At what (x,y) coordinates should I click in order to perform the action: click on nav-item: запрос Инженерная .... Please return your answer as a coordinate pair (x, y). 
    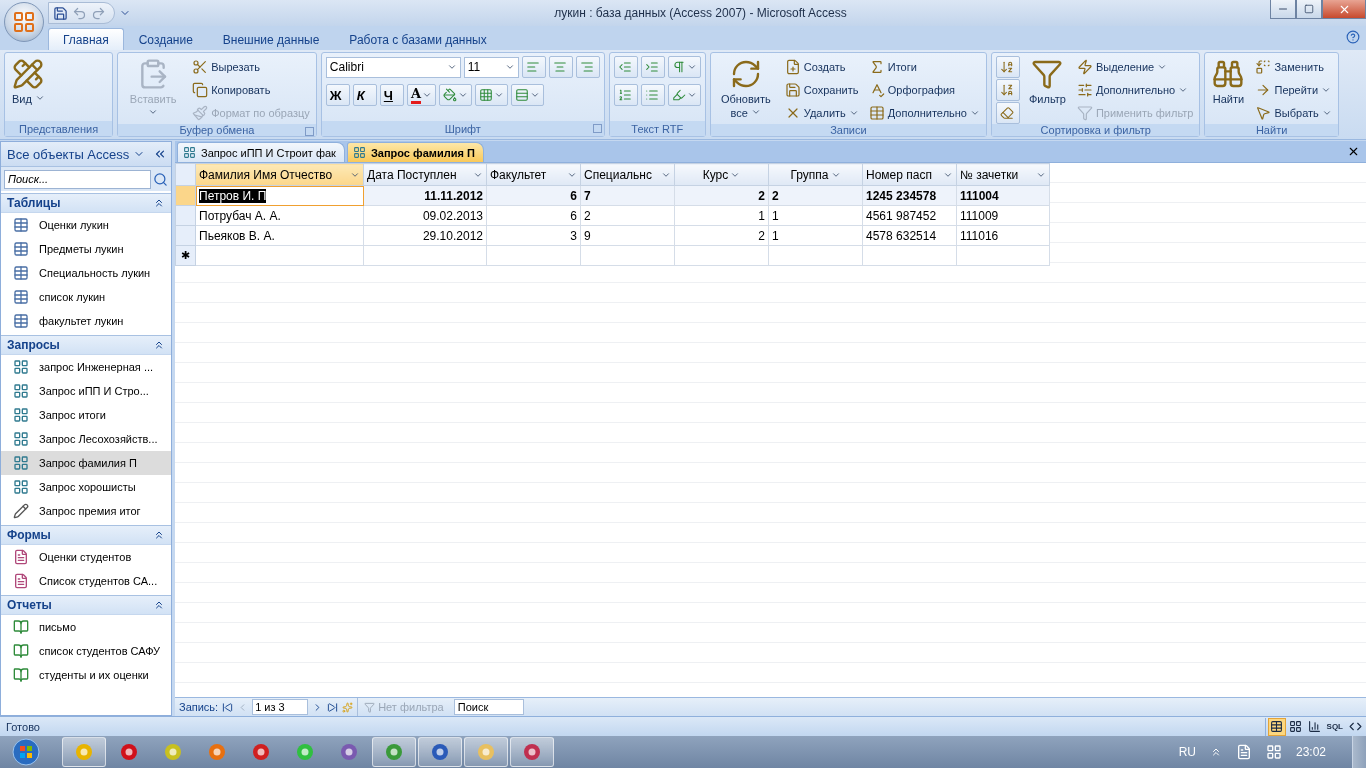
    Looking at the image, I should click on (86, 367).